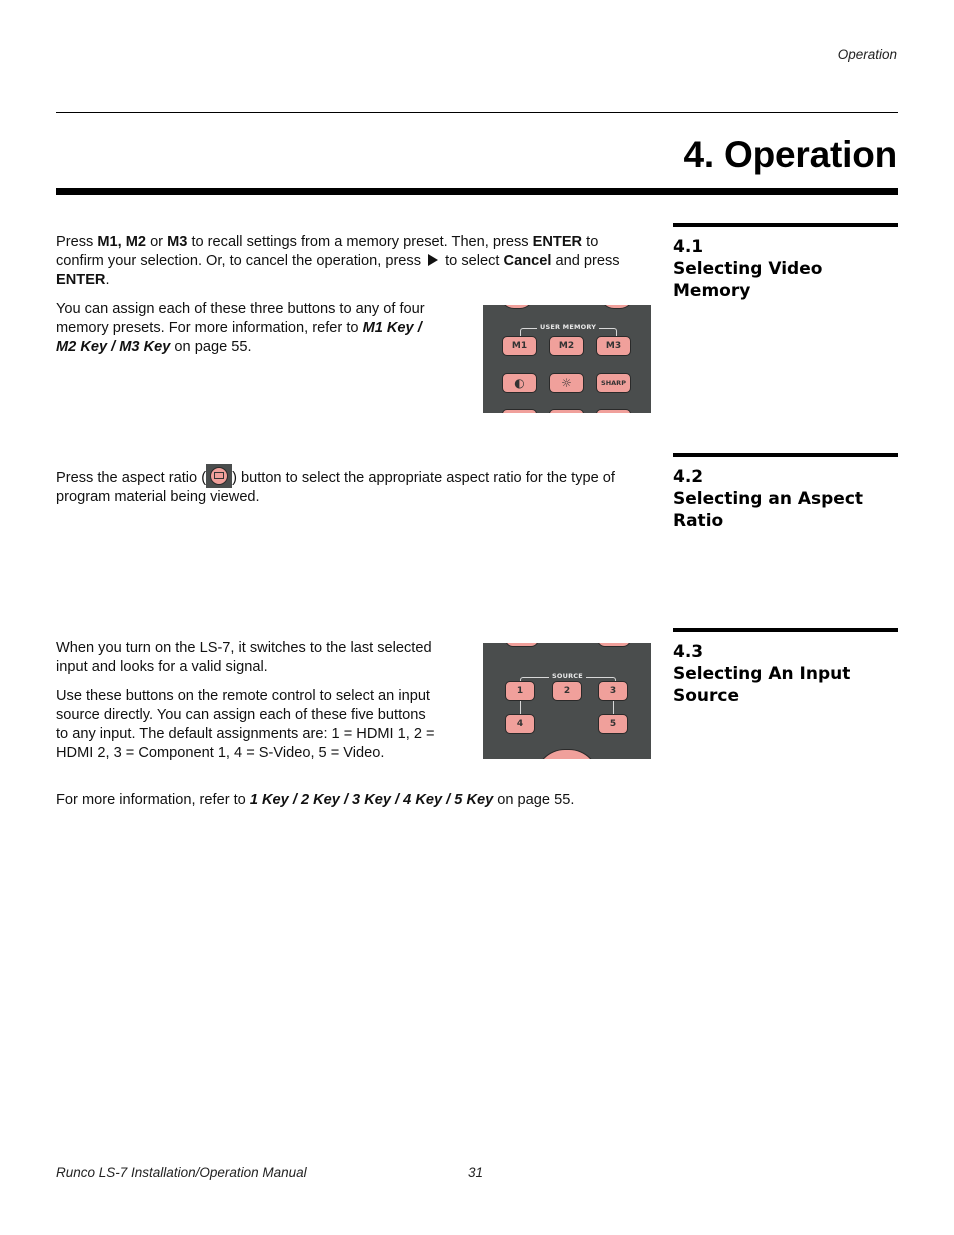 The image size is (954, 1235). What do you see at coordinates (519, 383) in the screenshot?
I see `contrast-icon: ◐` at bounding box center [519, 383].